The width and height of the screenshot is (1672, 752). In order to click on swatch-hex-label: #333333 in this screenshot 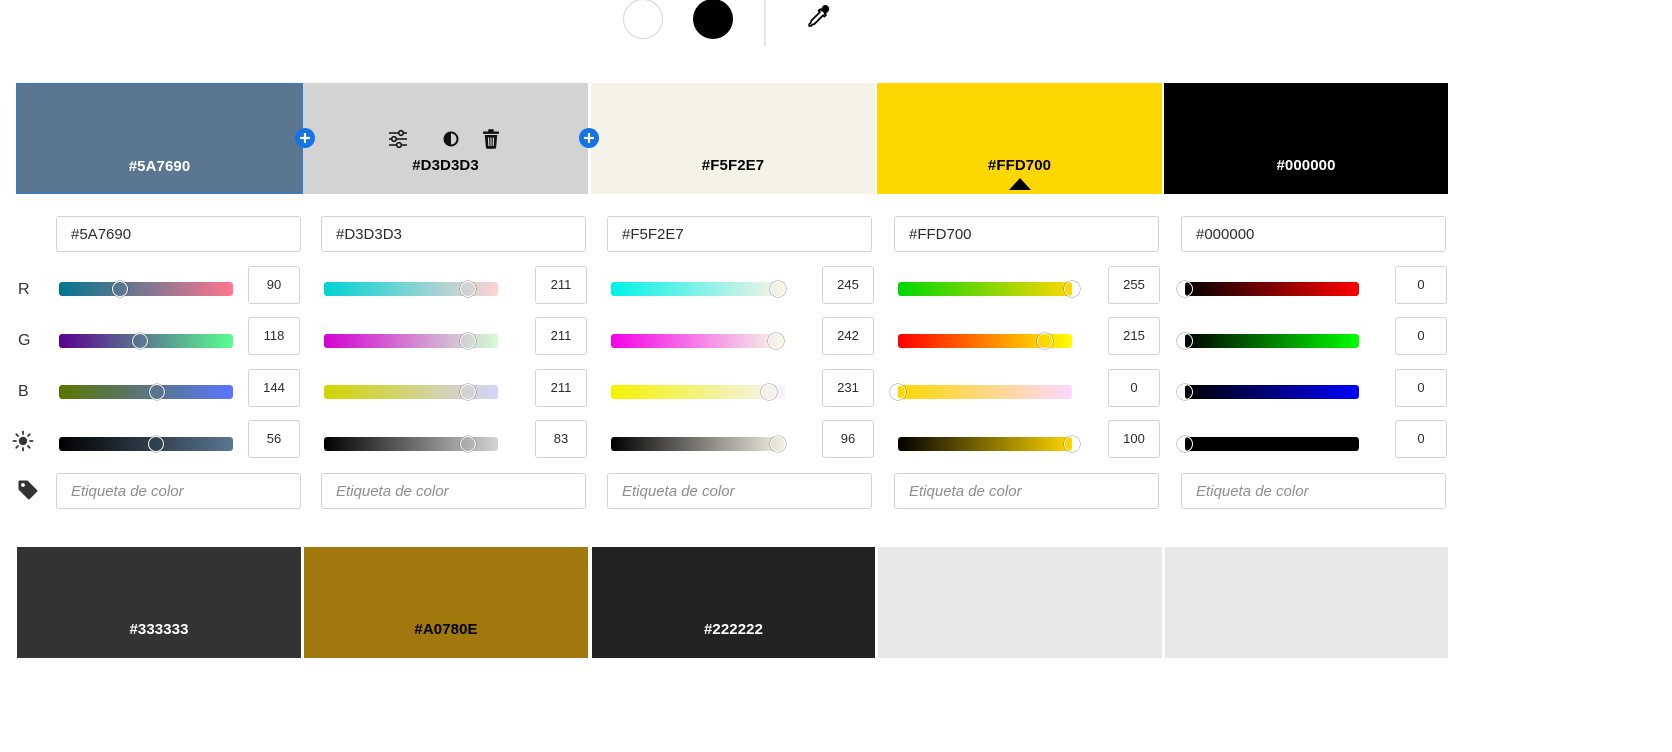, I will do `click(159, 629)`.